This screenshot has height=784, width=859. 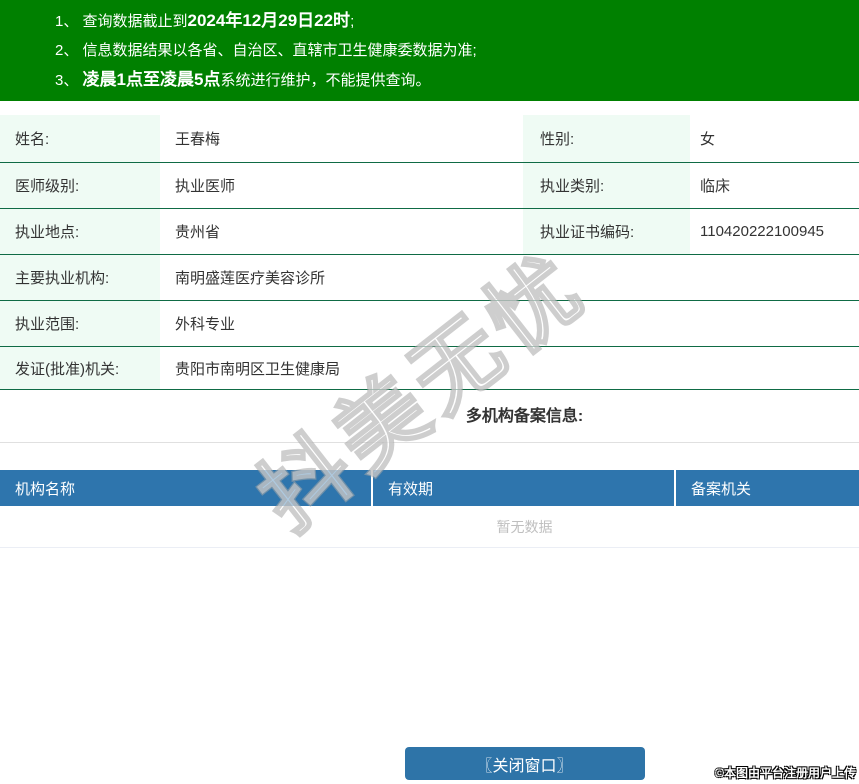 What do you see at coordinates (457, 21) in the screenshot?
I see `notice-item-1: 1、 查询数据截止到2024年12月29日22时;` at bounding box center [457, 21].